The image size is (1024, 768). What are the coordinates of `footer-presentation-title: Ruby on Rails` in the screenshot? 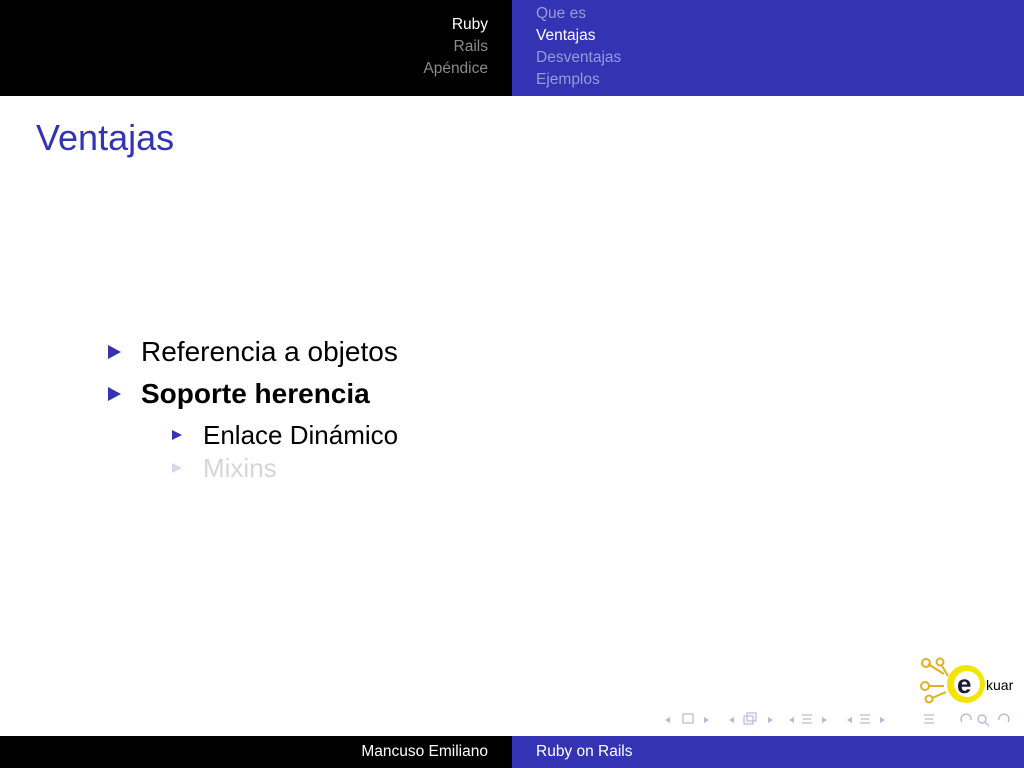 It's located at (584, 751).